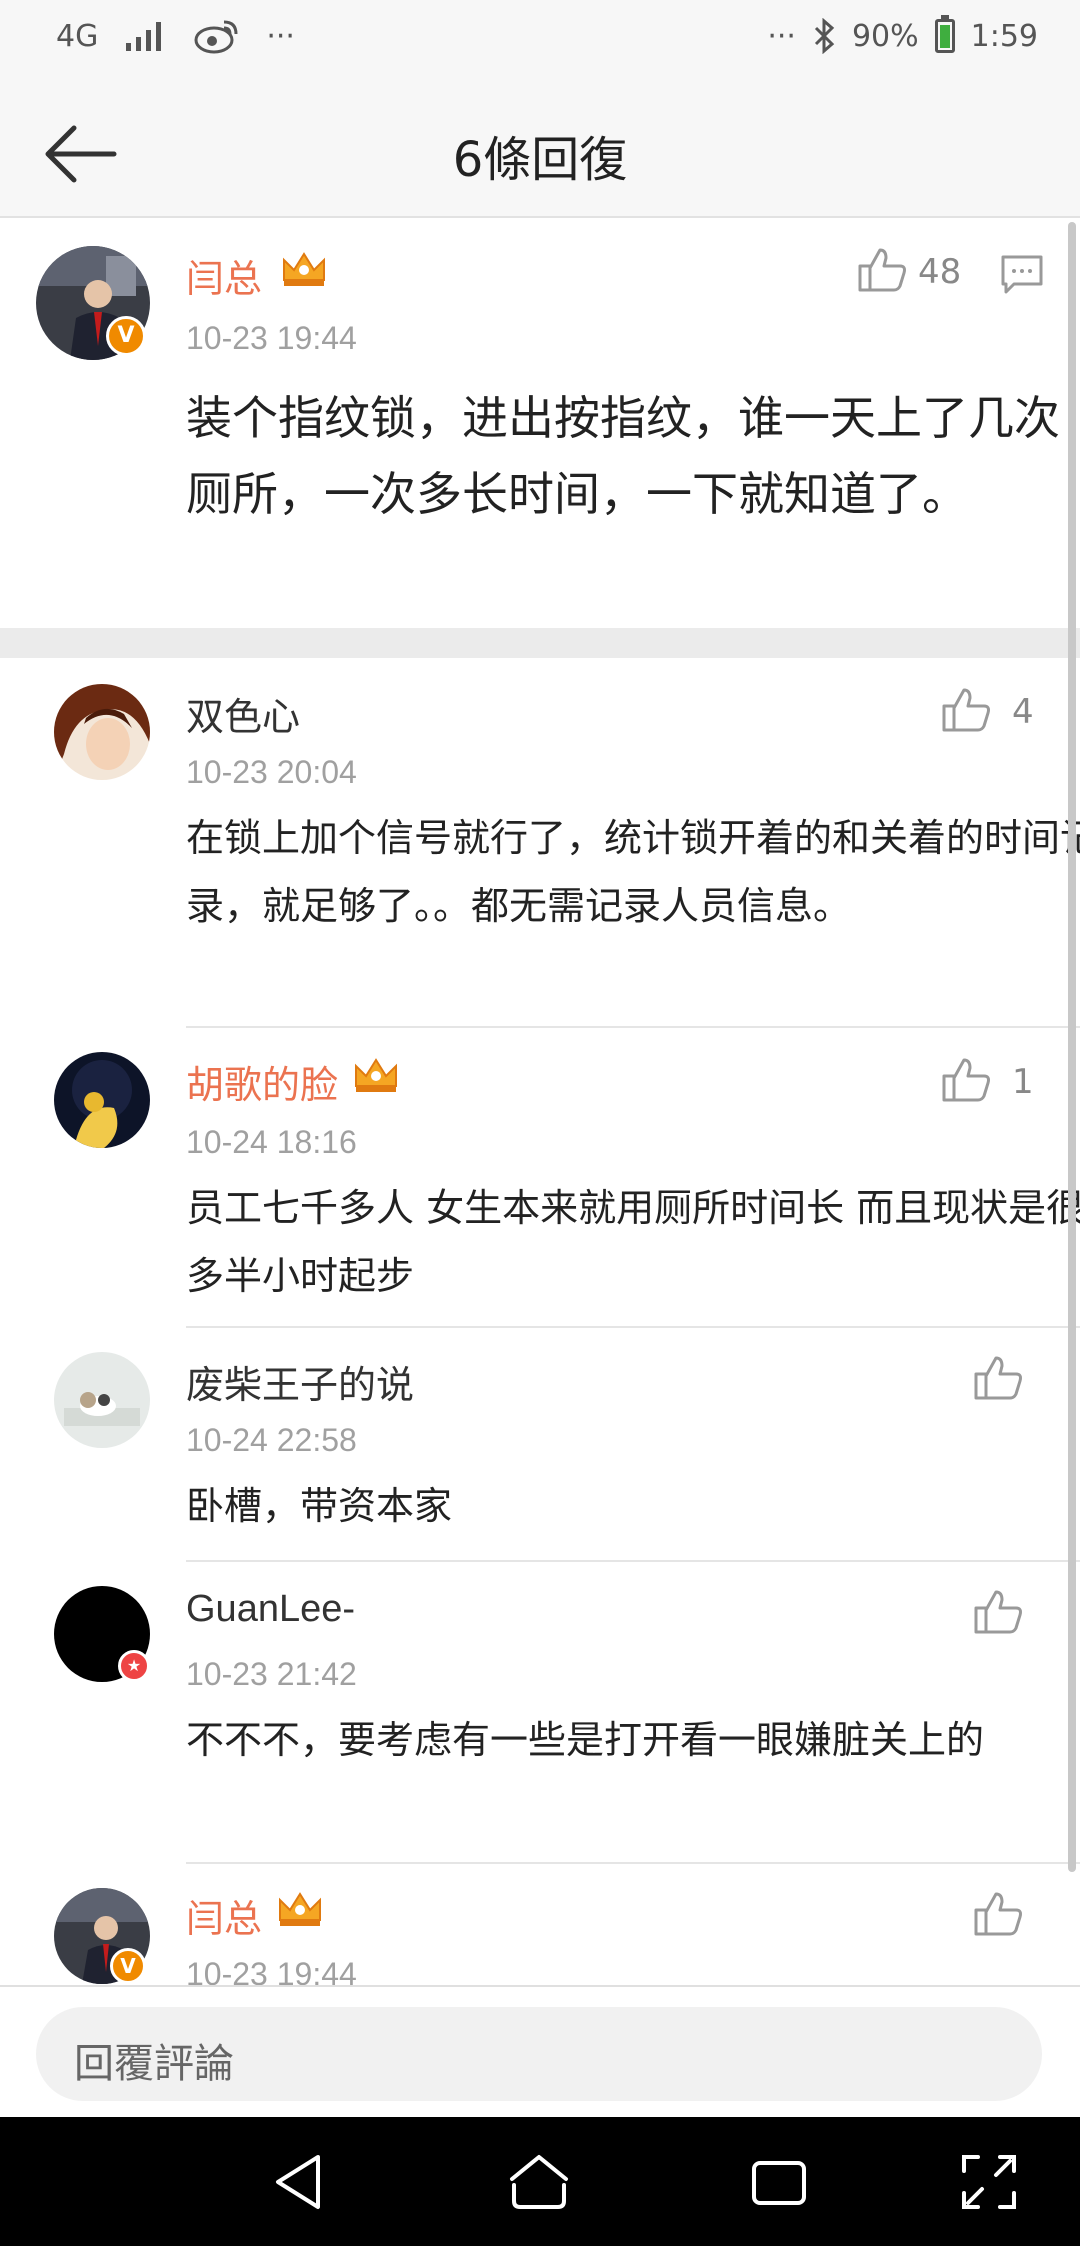  I want to click on comment-reply-icon, so click(1022, 275).